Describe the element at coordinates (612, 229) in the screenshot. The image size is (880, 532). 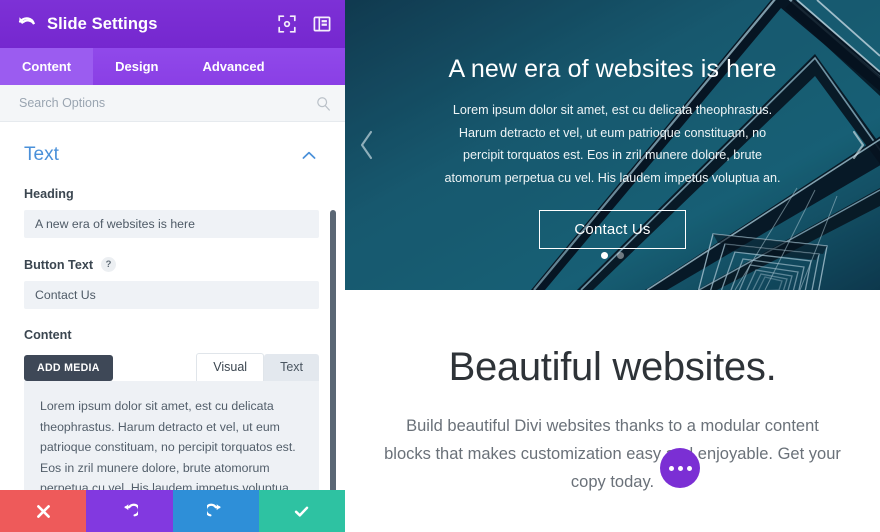
I see `hero-cta-button: Contact Us` at that location.